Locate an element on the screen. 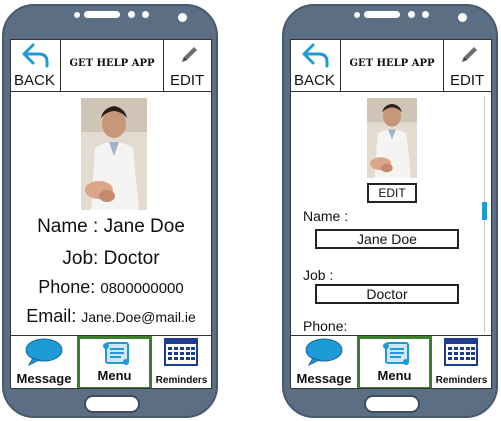  edit-photo-button: EDIT is located at coordinates (392, 193).